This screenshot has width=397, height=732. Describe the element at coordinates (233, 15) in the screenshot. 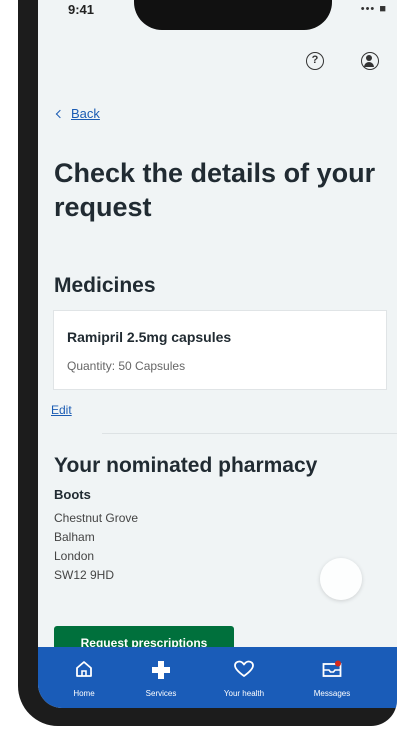

I see `phone-notch` at that location.